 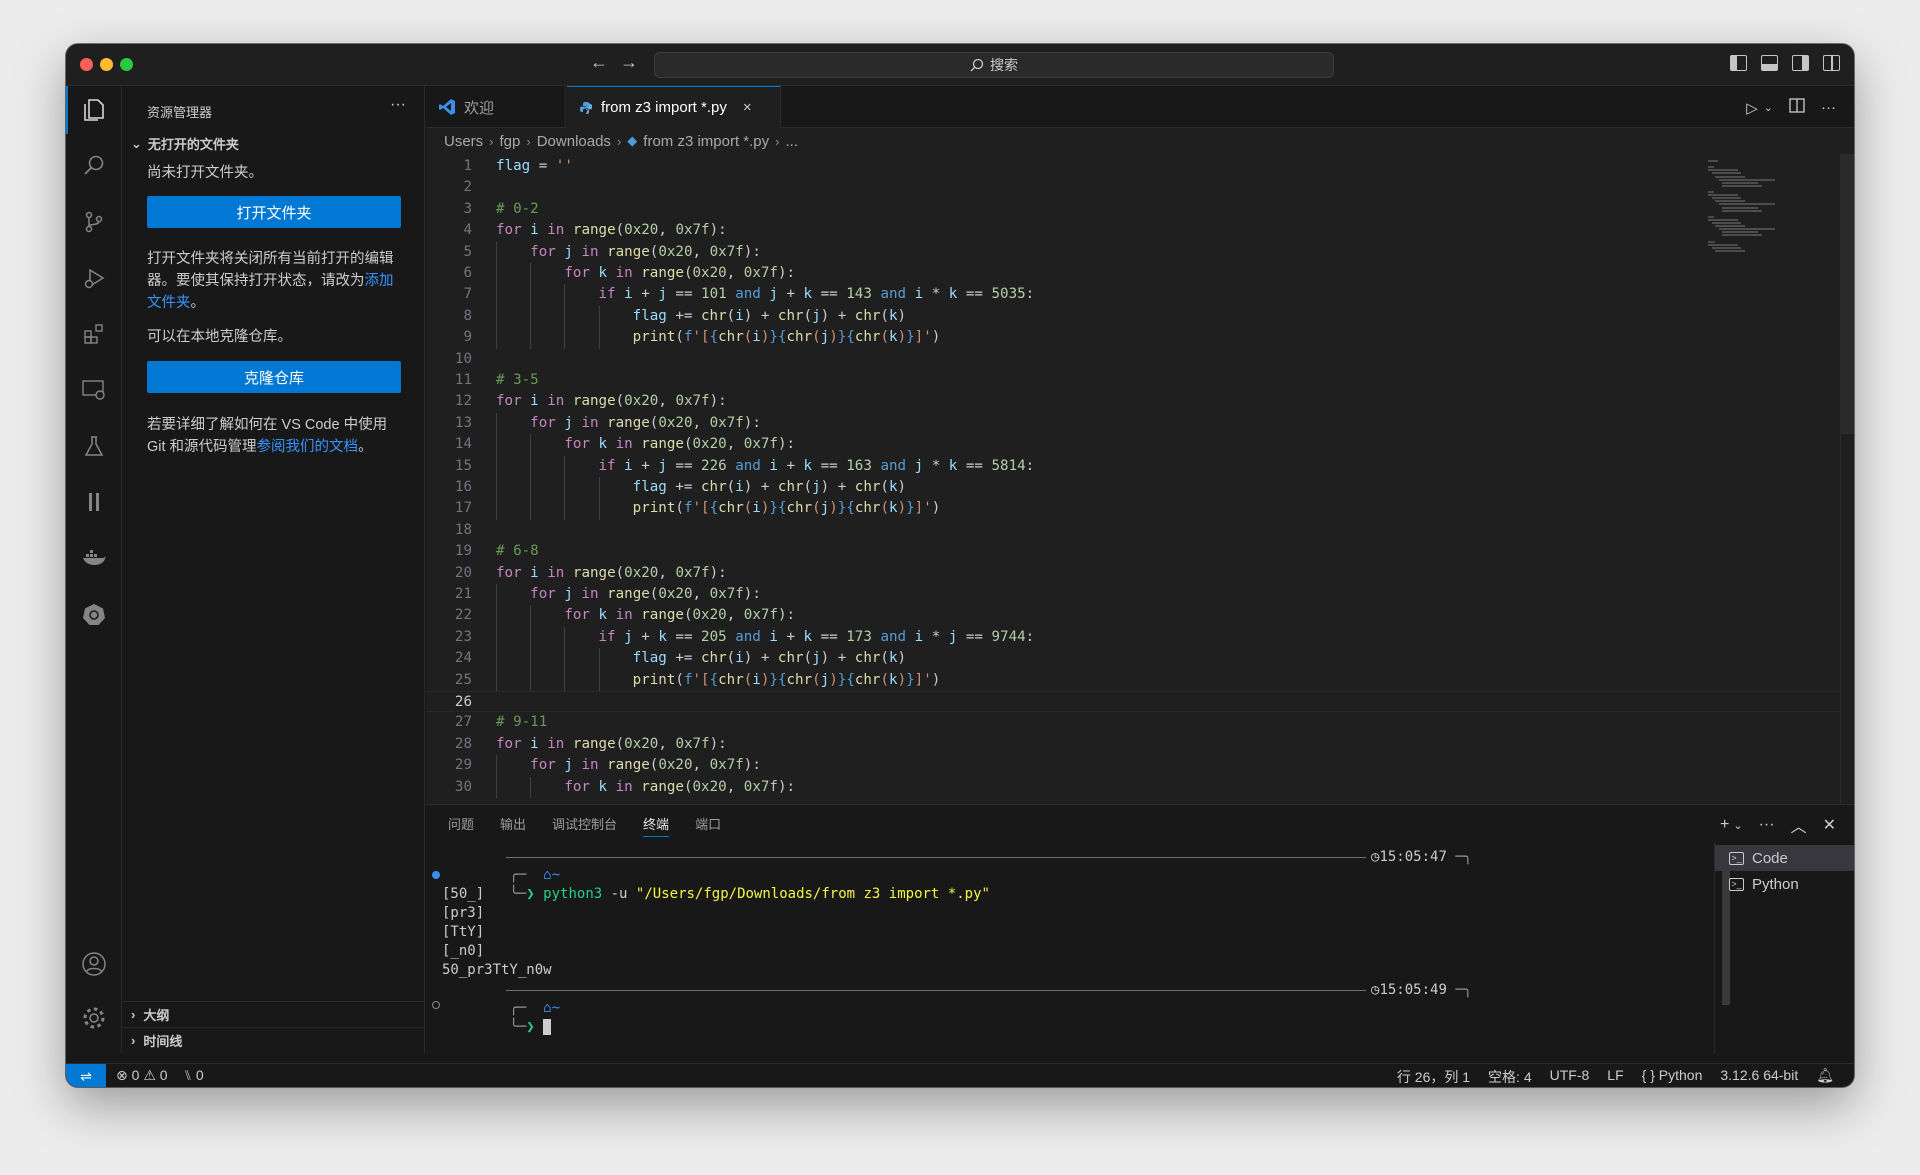 What do you see at coordinates (1672, 1077) in the screenshot?
I see `language-mode: { } Python` at bounding box center [1672, 1077].